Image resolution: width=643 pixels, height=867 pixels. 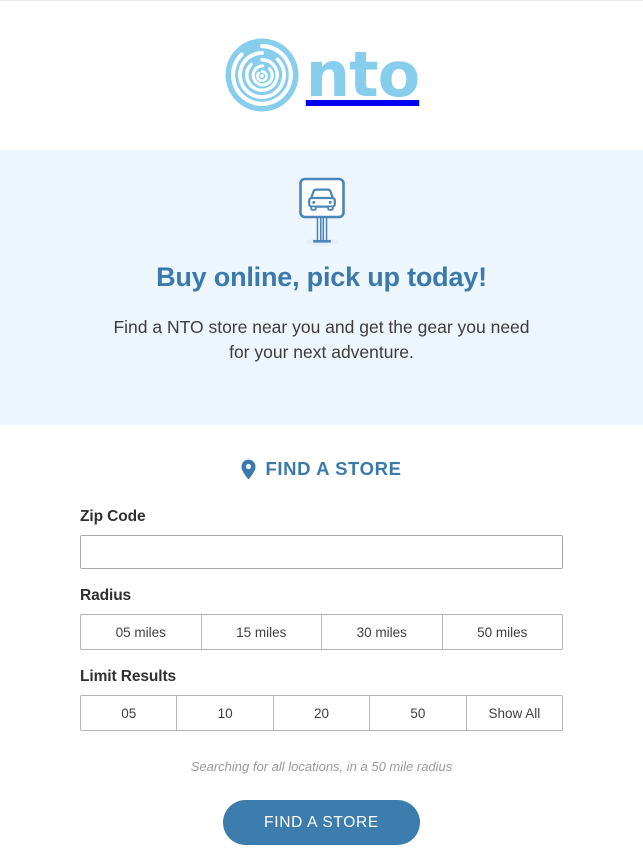 I want to click on site-logo-link: nto, so click(x=322, y=75).